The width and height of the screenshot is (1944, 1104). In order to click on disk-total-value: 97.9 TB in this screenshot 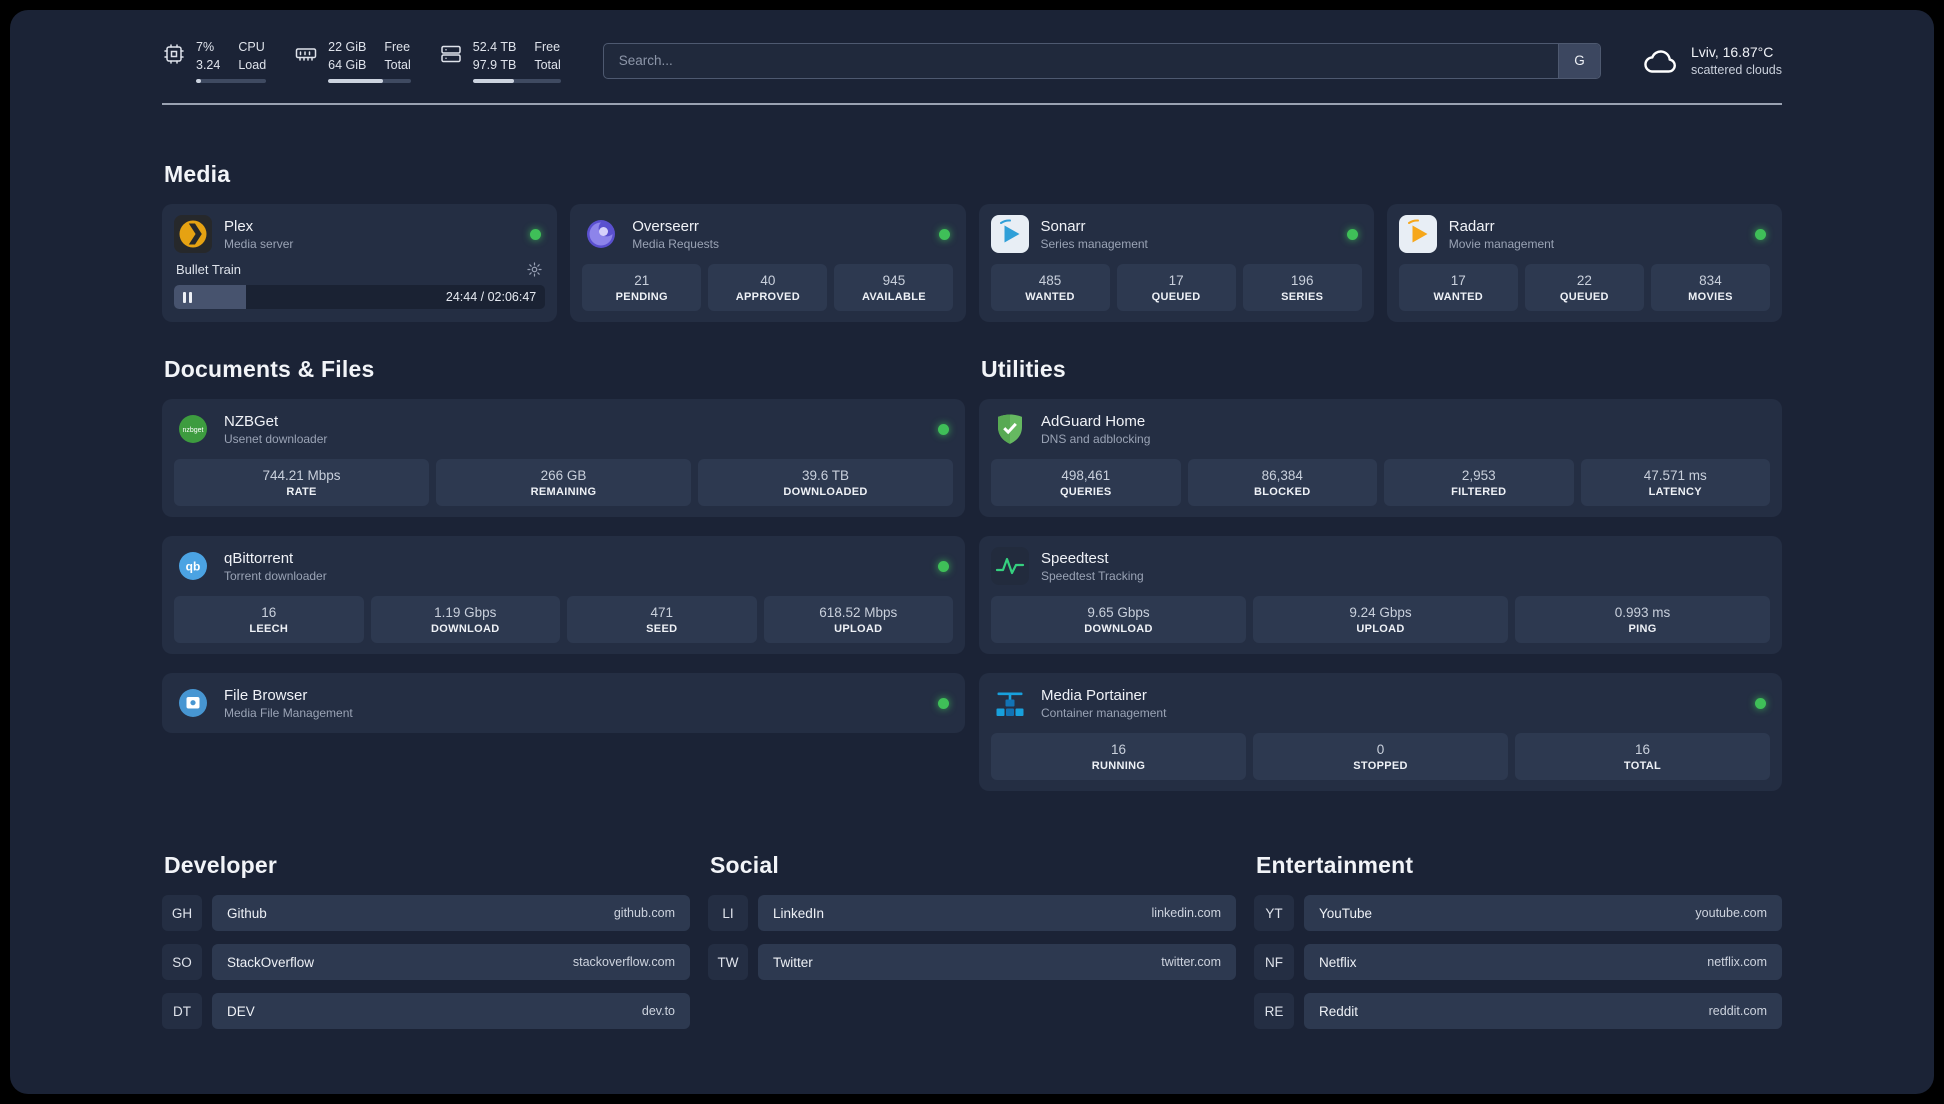, I will do `click(494, 65)`.